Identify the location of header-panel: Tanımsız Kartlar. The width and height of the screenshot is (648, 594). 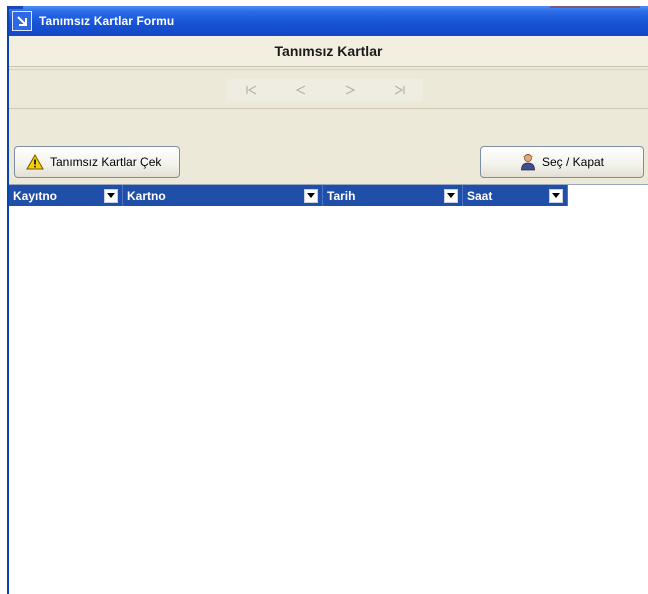
(328, 51).